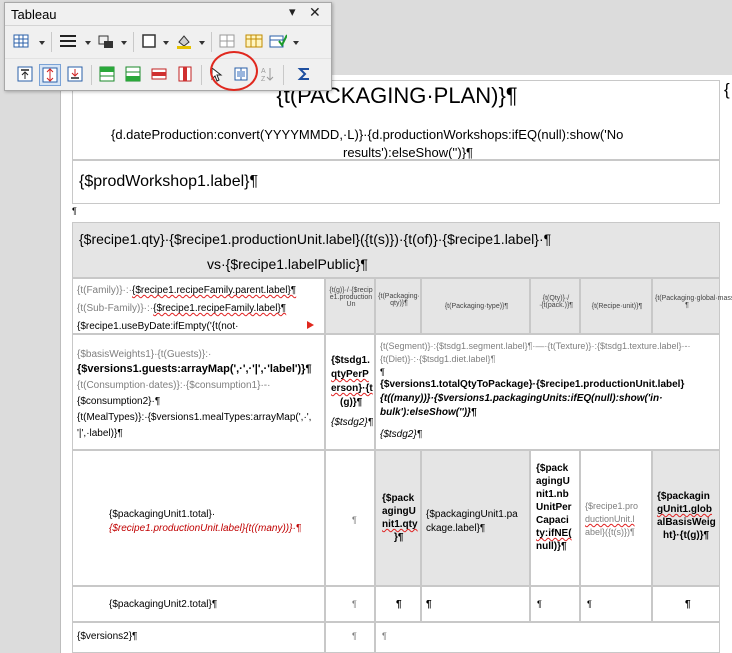 The height and width of the screenshot is (653, 732). Describe the element at coordinates (263, 71) in the screenshot. I see `svg-text: A` at that location.